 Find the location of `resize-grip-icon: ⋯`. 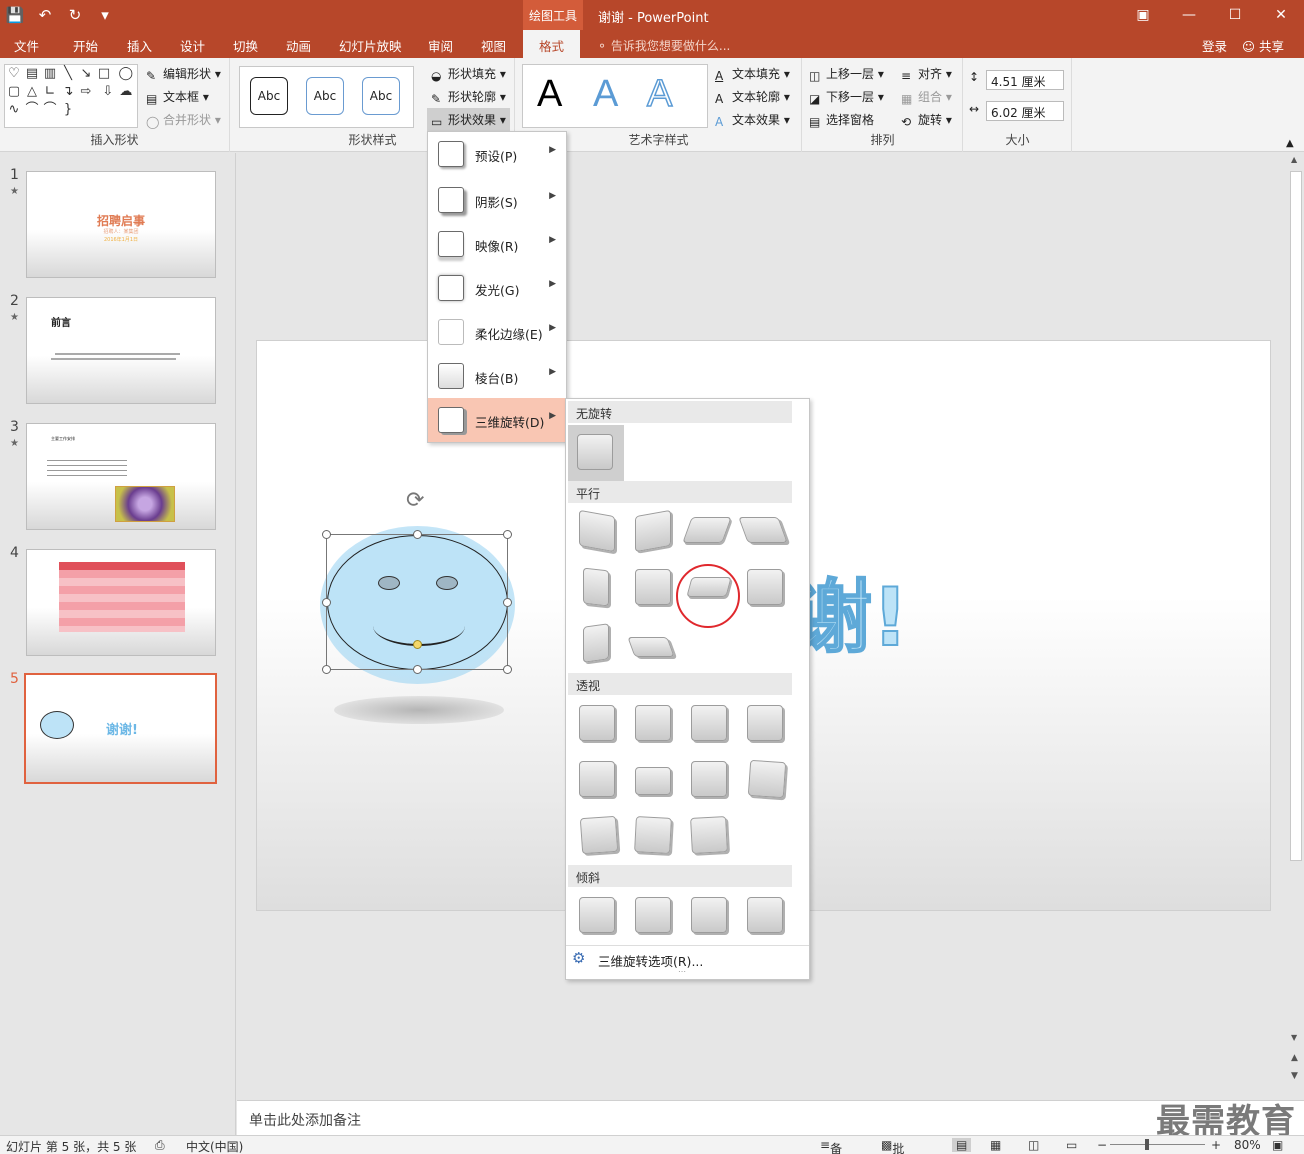

resize-grip-icon: ⋯ is located at coordinates (682, 971).